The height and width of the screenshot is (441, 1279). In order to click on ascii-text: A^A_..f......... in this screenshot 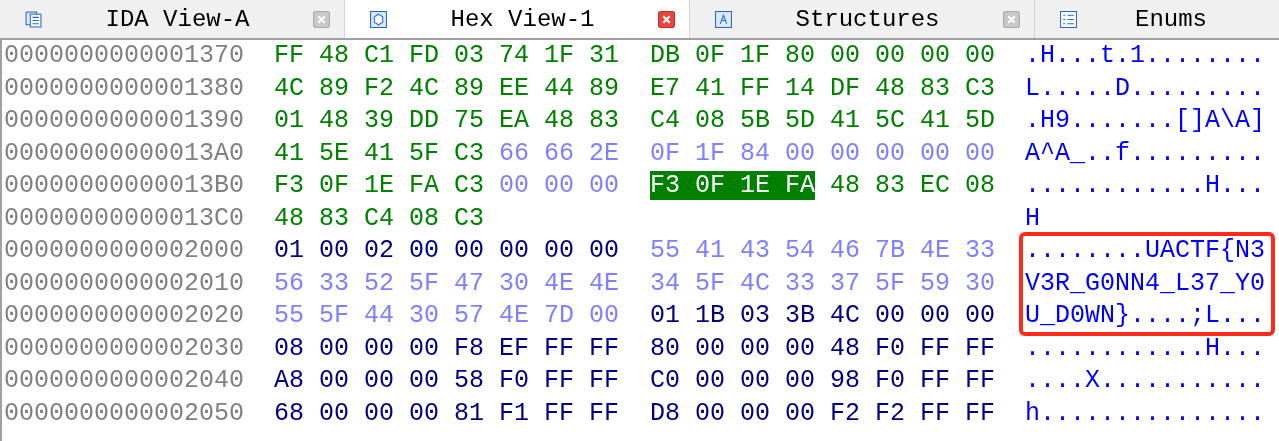, I will do `click(1145, 153)`.